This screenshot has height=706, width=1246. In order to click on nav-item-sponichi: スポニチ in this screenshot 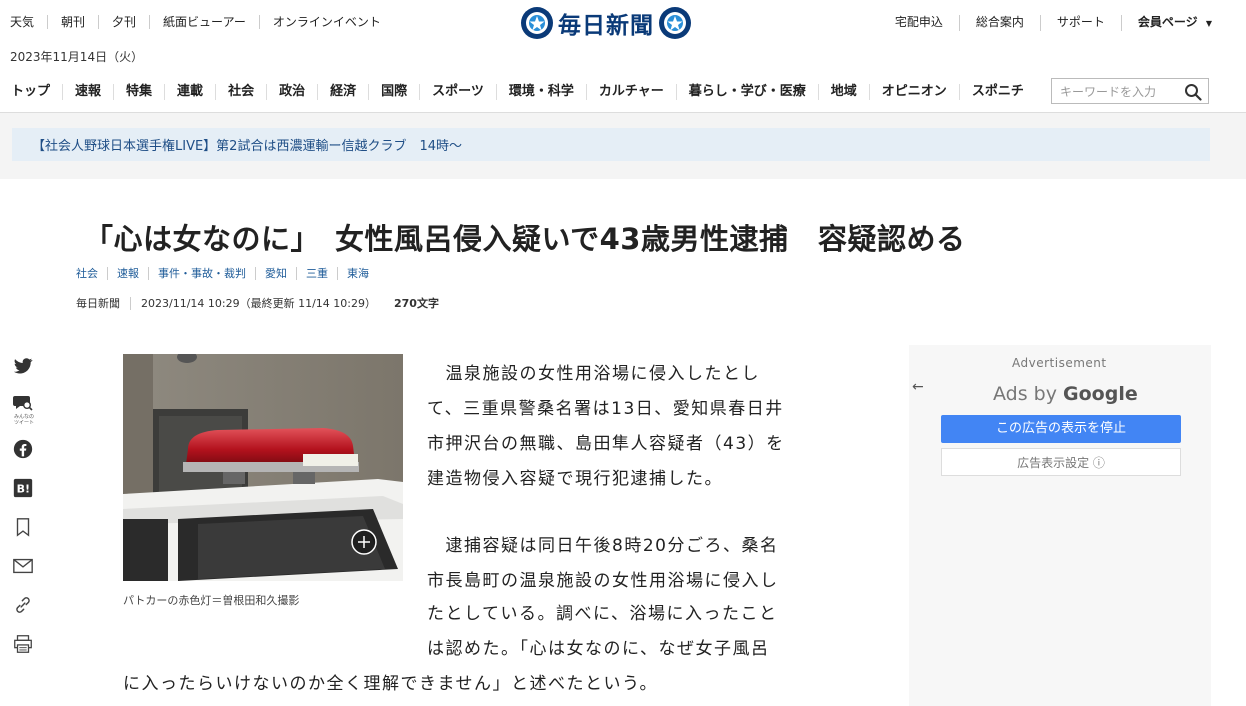, I will do `click(997, 92)`.